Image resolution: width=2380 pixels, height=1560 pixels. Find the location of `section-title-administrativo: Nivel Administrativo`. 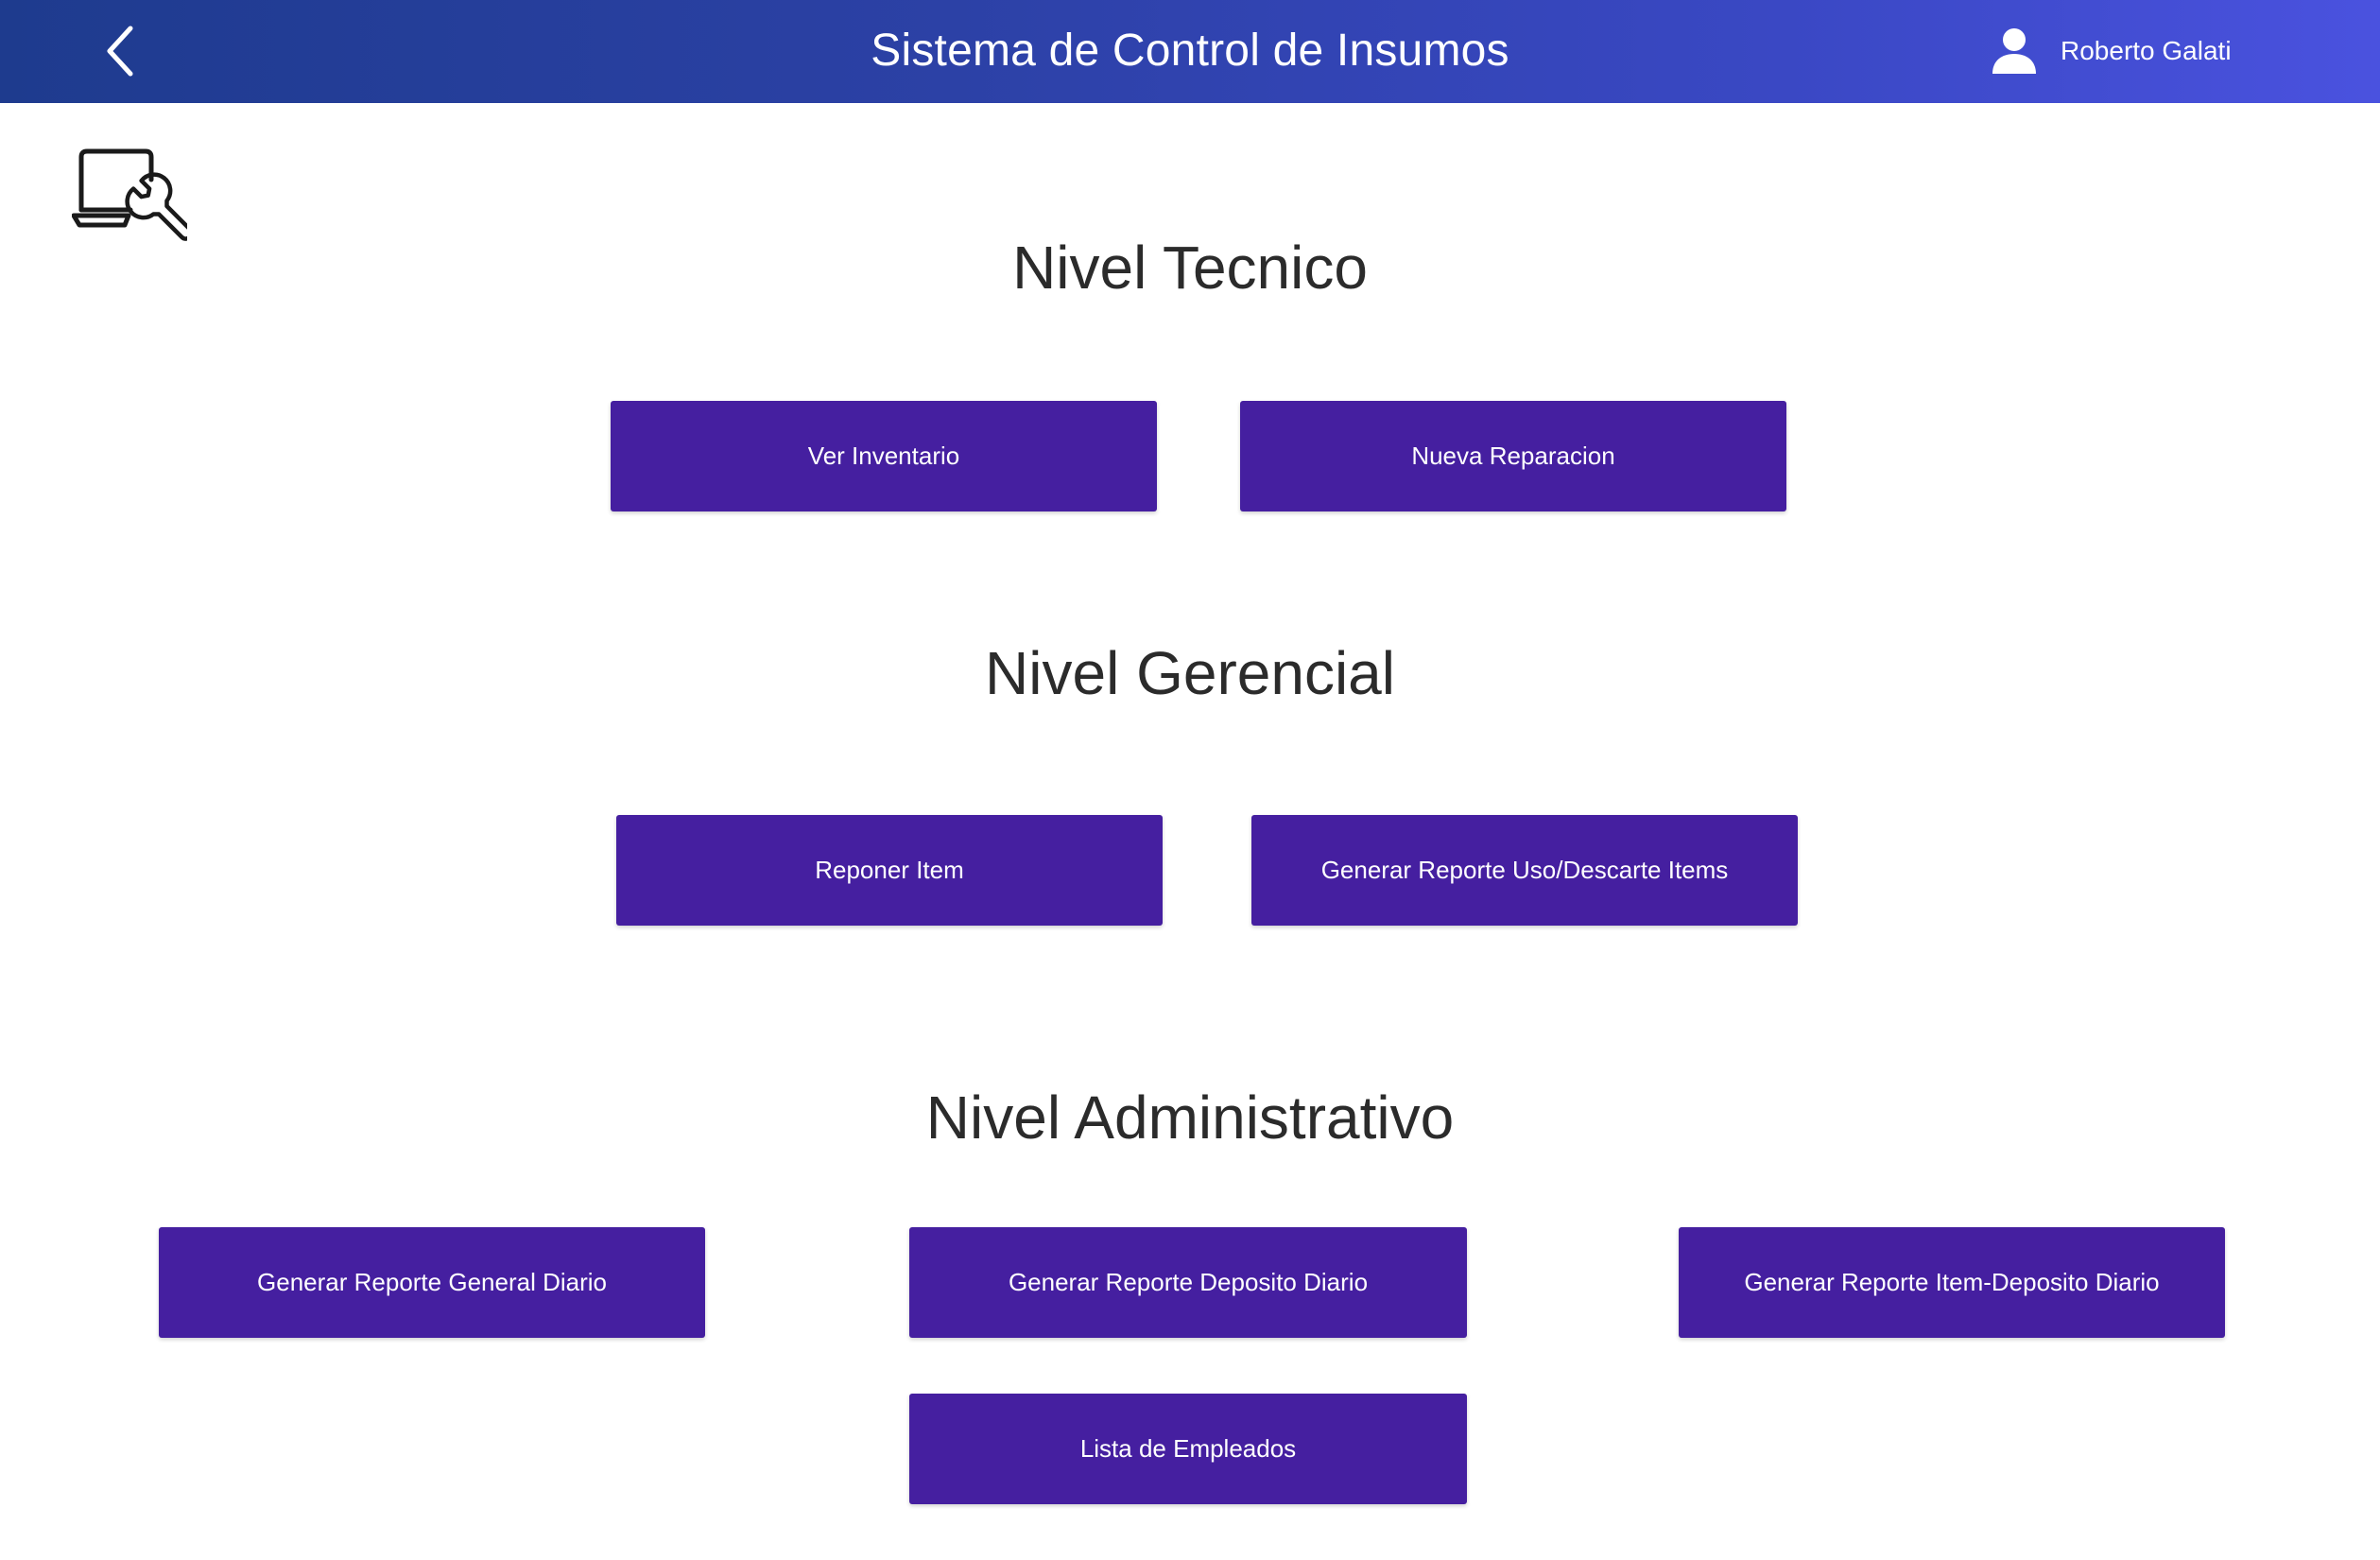

section-title-administrativo: Nivel Administrativo is located at coordinates (1190, 1117).